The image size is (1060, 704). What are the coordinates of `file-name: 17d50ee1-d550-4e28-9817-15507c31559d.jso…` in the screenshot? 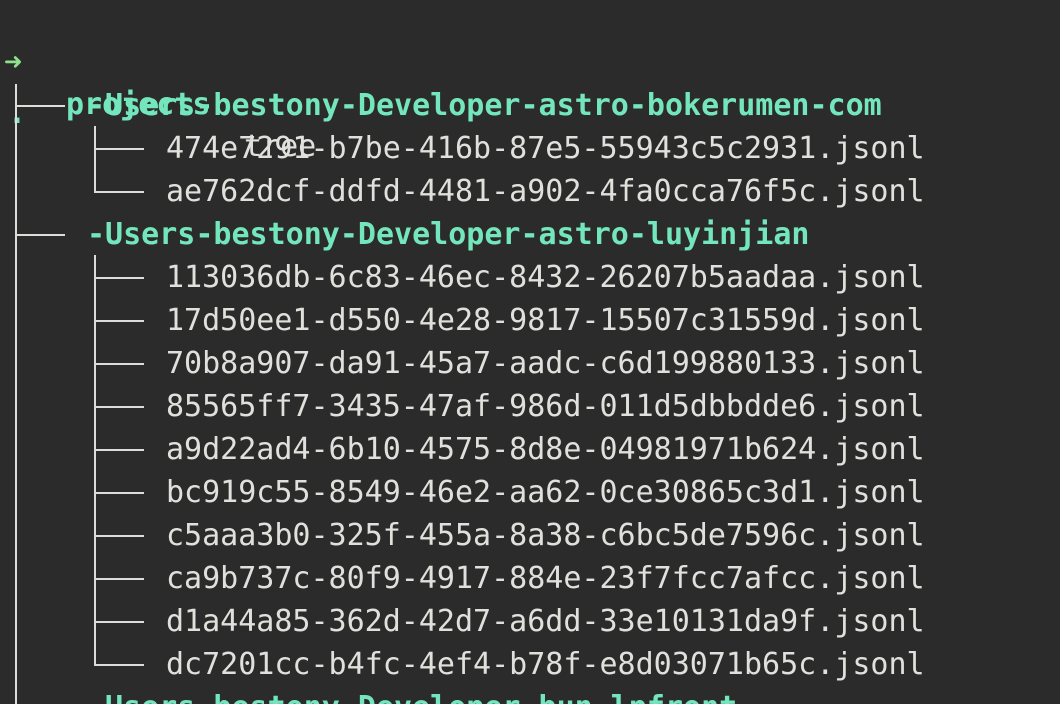 It's located at (545, 320).